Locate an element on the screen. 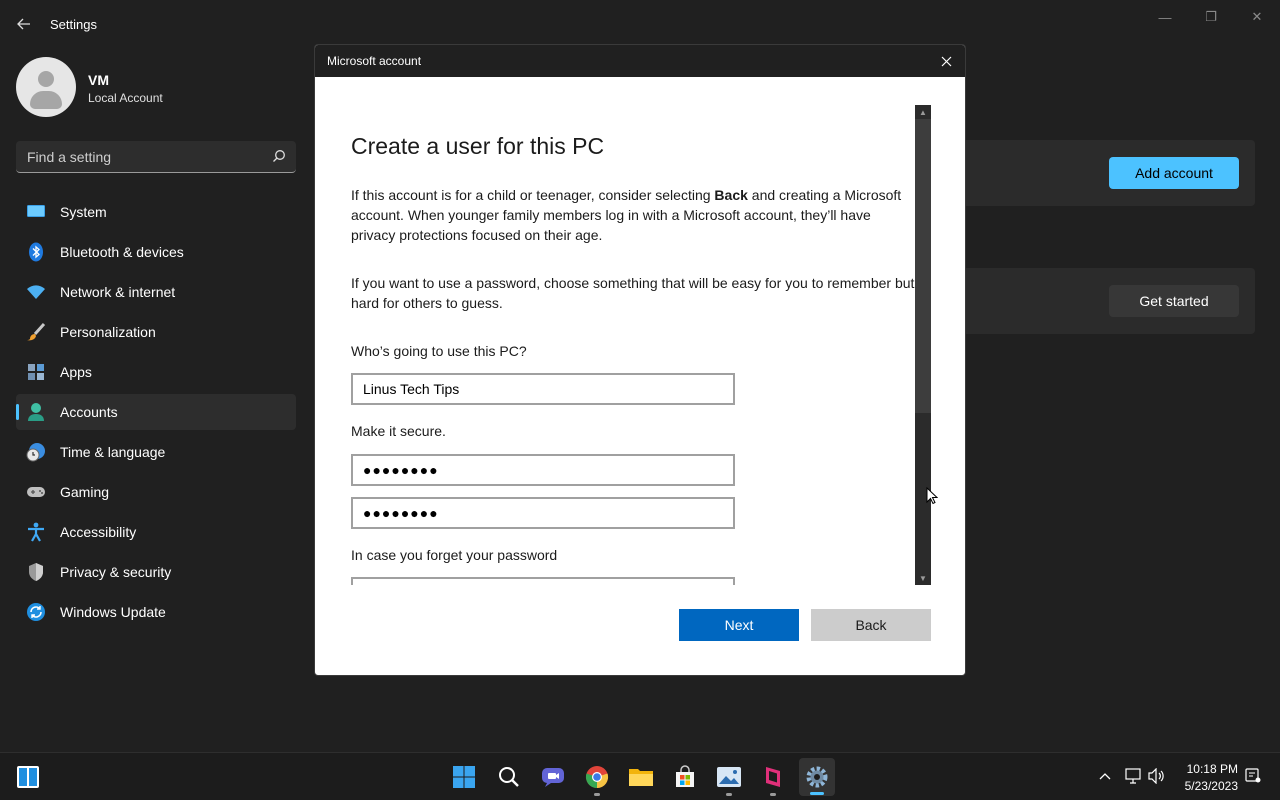  taskbar: 10:18 PM 5/23/2023 is located at coordinates (640, 776).